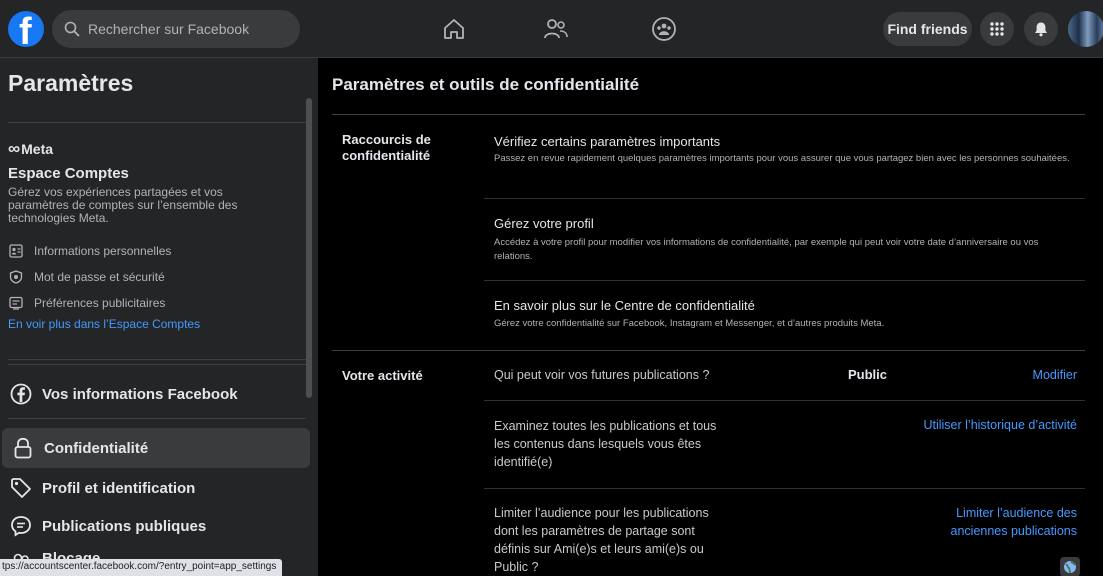 The width and height of the screenshot is (1103, 576). Describe the element at coordinates (382, 375) in the screenshot. I see `your-activity-label: Votre activité` at that location.